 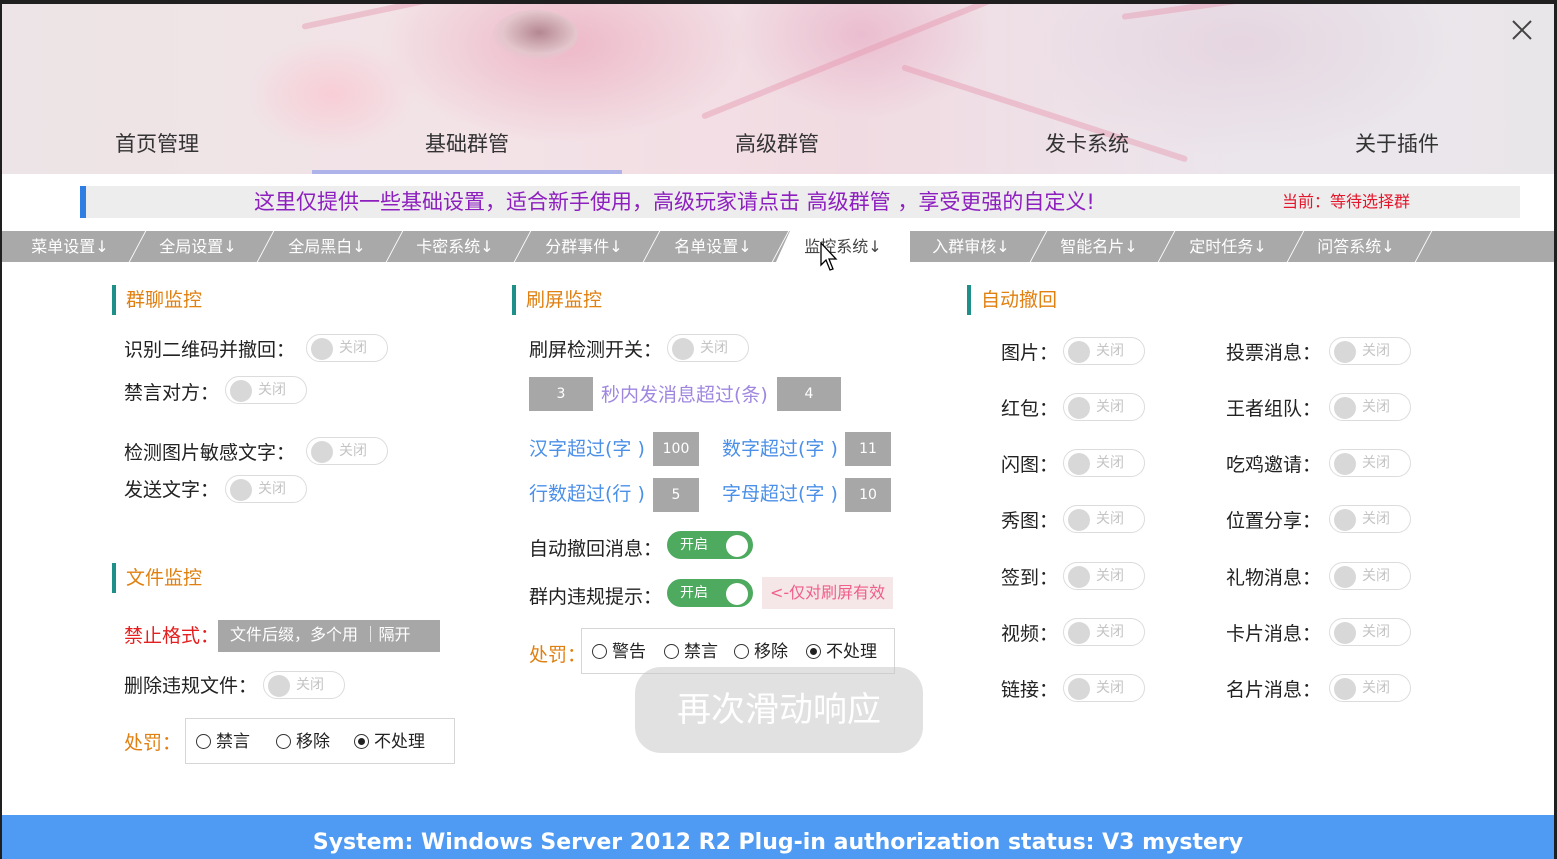 I want to click on label-recall-honor-team: 王者组队：, so click(x=1274, y=409).